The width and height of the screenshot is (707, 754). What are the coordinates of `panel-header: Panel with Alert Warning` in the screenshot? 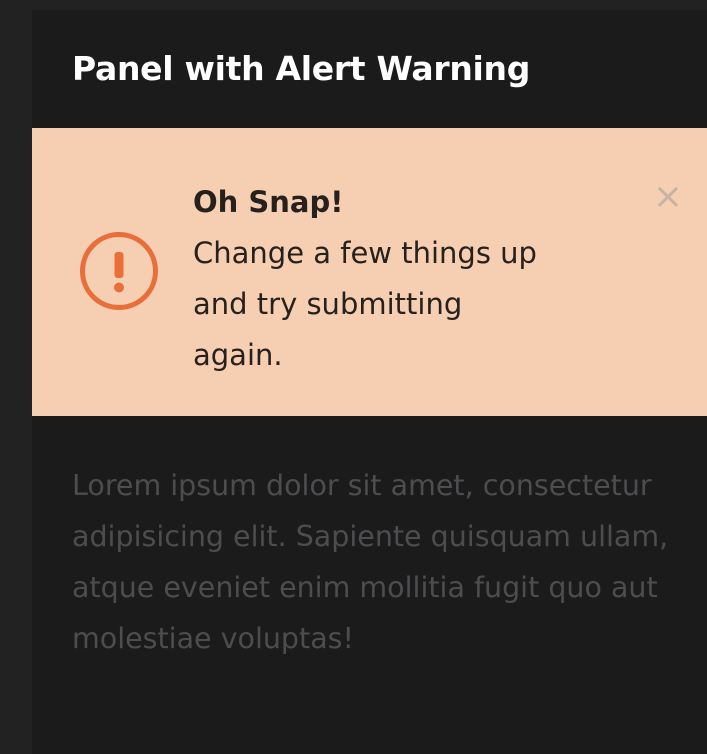 It's located at (369, 69).